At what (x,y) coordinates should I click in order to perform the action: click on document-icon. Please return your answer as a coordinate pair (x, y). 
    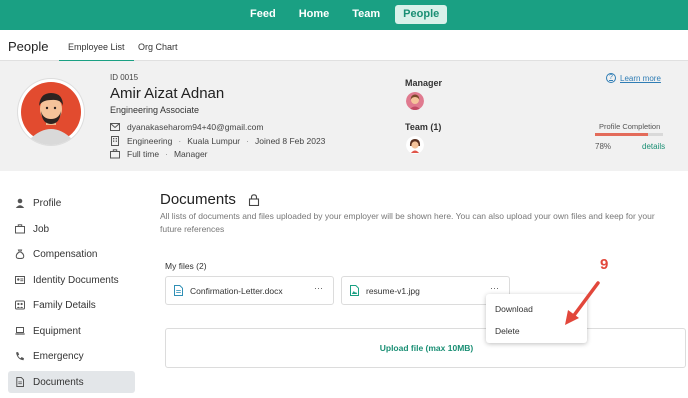
    Looking at the image, I should click on (20, 382).